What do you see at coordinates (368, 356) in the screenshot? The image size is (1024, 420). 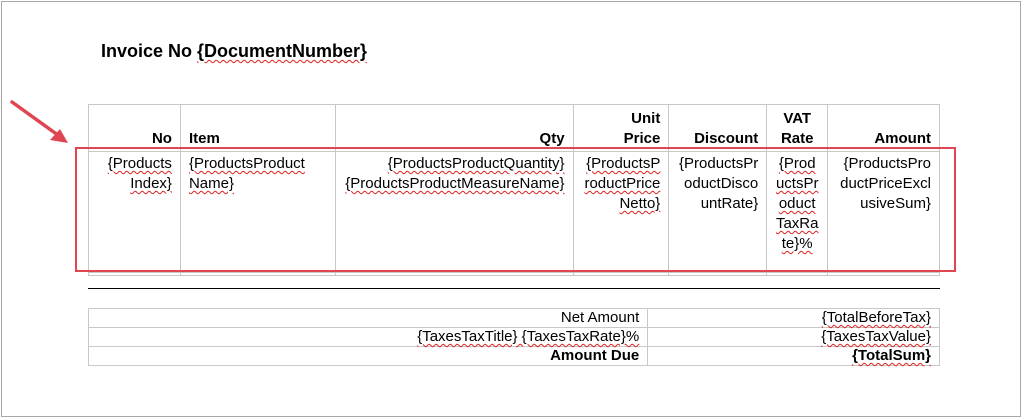 I see `amount-due-label: Amount Due` at bounding box center [368, 356].